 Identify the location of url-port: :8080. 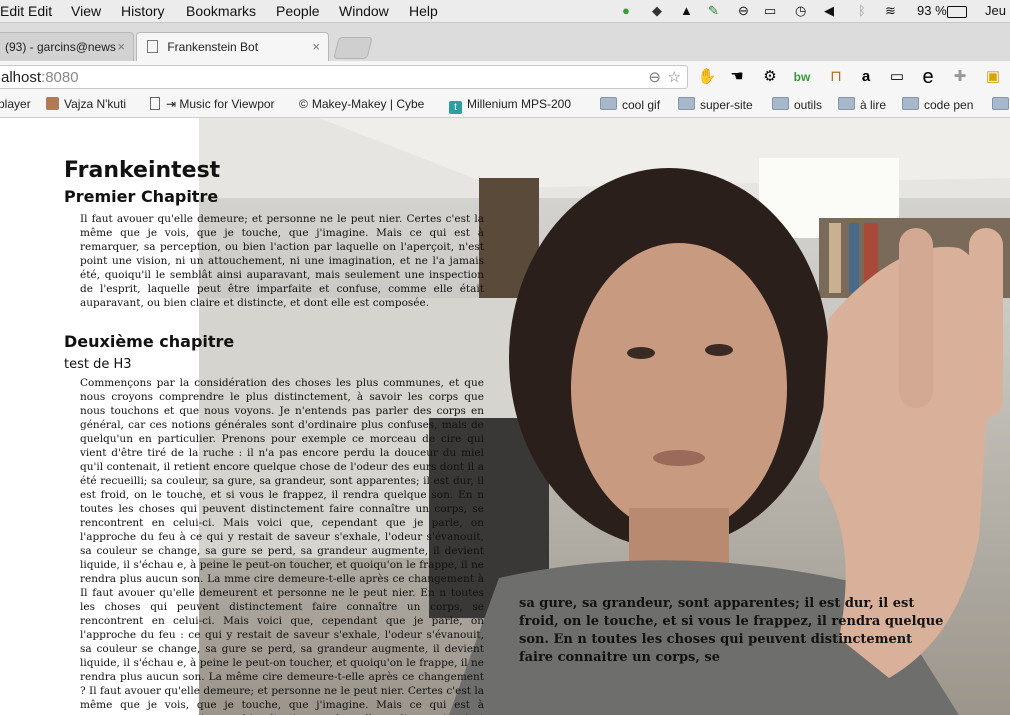
(60, 77).